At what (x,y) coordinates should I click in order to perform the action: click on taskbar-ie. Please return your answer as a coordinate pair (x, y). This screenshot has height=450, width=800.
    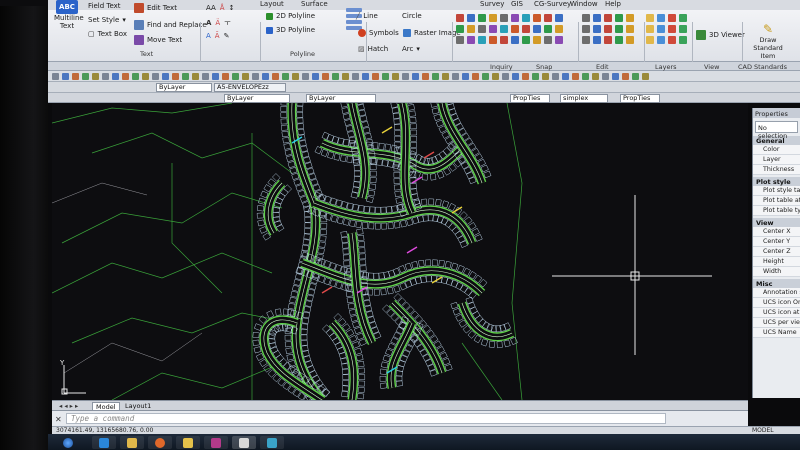
    Looking at the image, I should click on (104, 442).